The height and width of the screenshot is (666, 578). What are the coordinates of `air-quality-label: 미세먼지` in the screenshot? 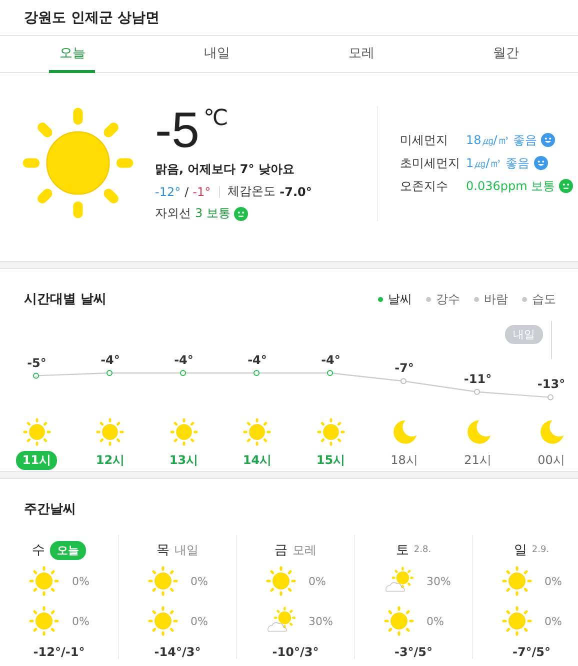 It's located at (424, 140).